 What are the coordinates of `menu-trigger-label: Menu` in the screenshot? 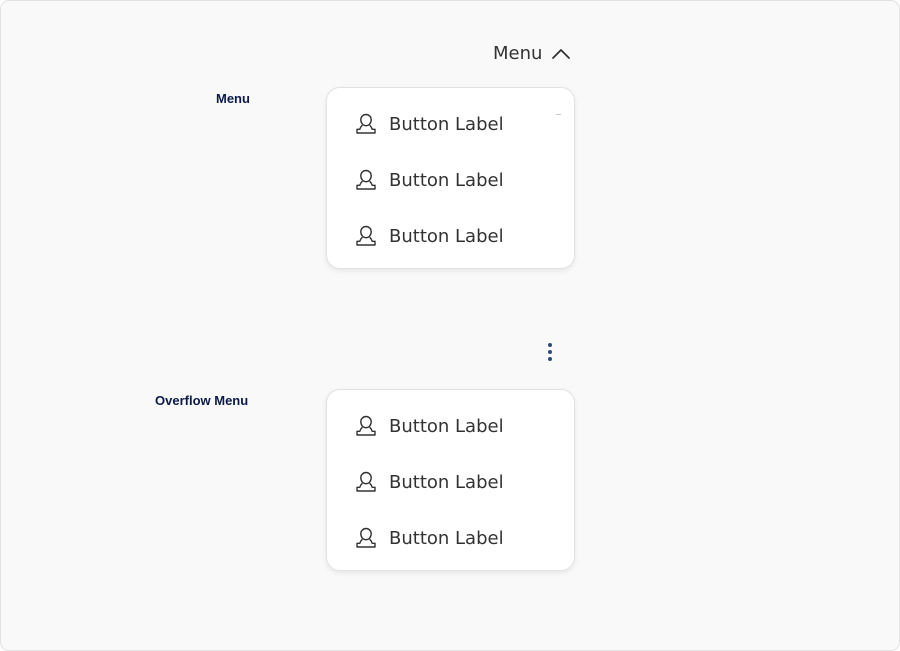 It's located at (518, 53).